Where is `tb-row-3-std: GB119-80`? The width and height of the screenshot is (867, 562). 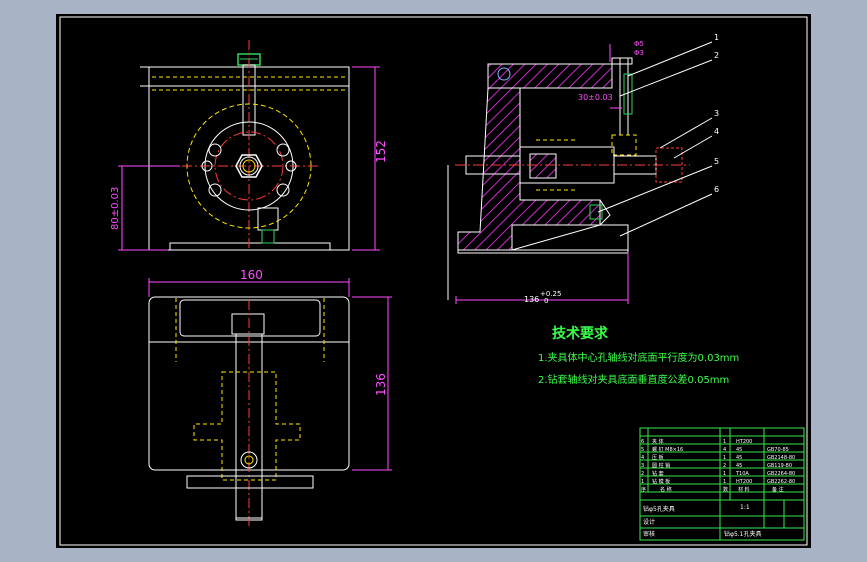 tb-row-3-std: GB119-80 is located at coordinates (779, 466).